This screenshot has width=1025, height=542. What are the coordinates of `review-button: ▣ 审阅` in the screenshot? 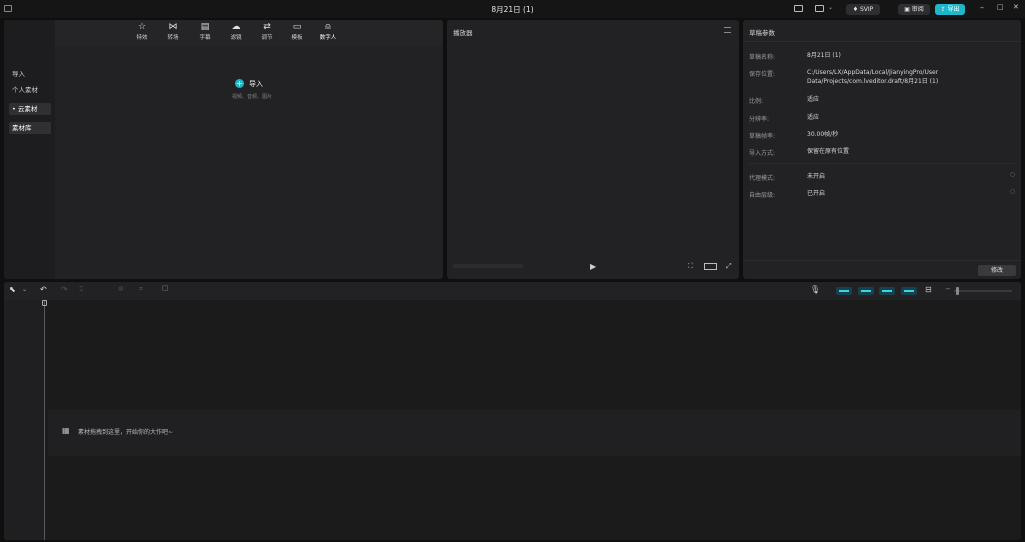 It's located at (914, 9).